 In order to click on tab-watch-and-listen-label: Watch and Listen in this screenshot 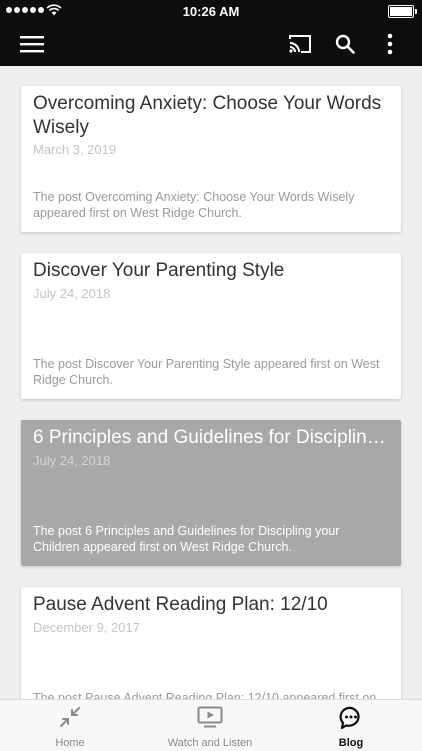, I will do `click(210, 743)`.